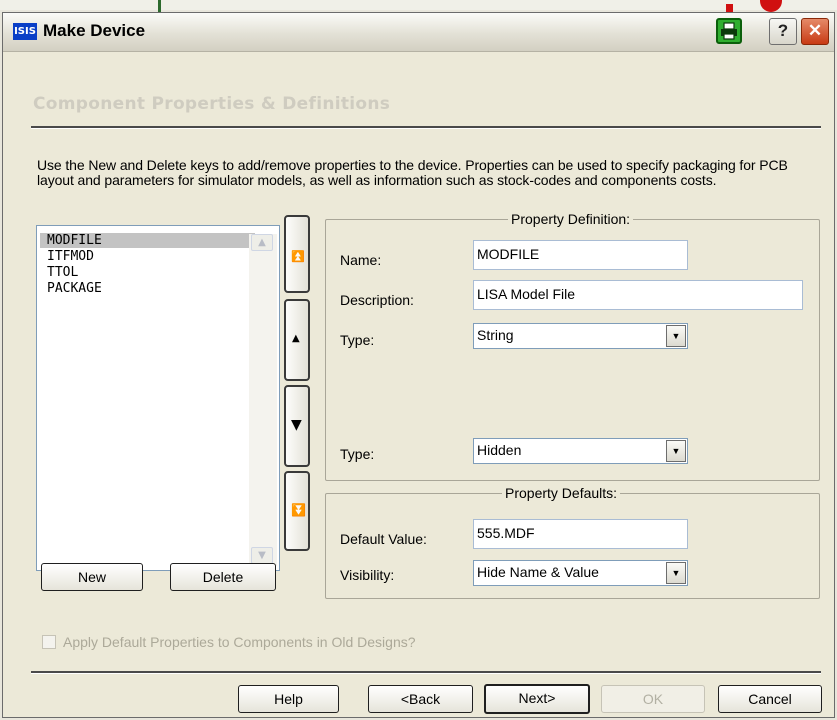 This screenshot has width=837, height=720. I want to click on visibility-select: Hide Name & Value ▼, so click(580, 573).